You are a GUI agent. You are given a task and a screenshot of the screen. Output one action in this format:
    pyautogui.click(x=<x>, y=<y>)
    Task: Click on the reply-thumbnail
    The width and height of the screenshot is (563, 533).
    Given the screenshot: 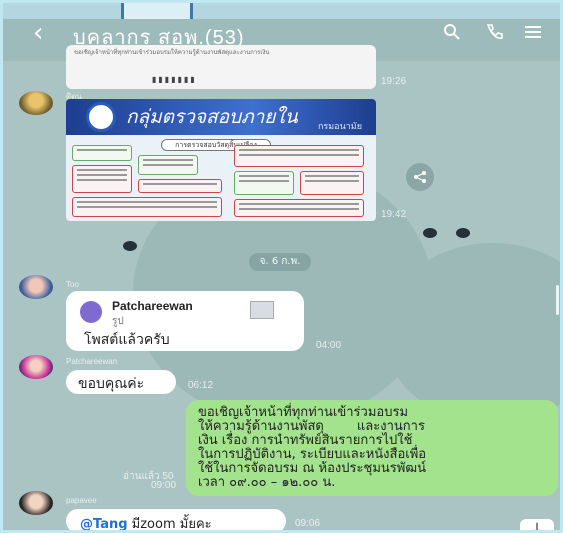 What is the action you would take?
    pyautogui.click(x=262, y=310)
    